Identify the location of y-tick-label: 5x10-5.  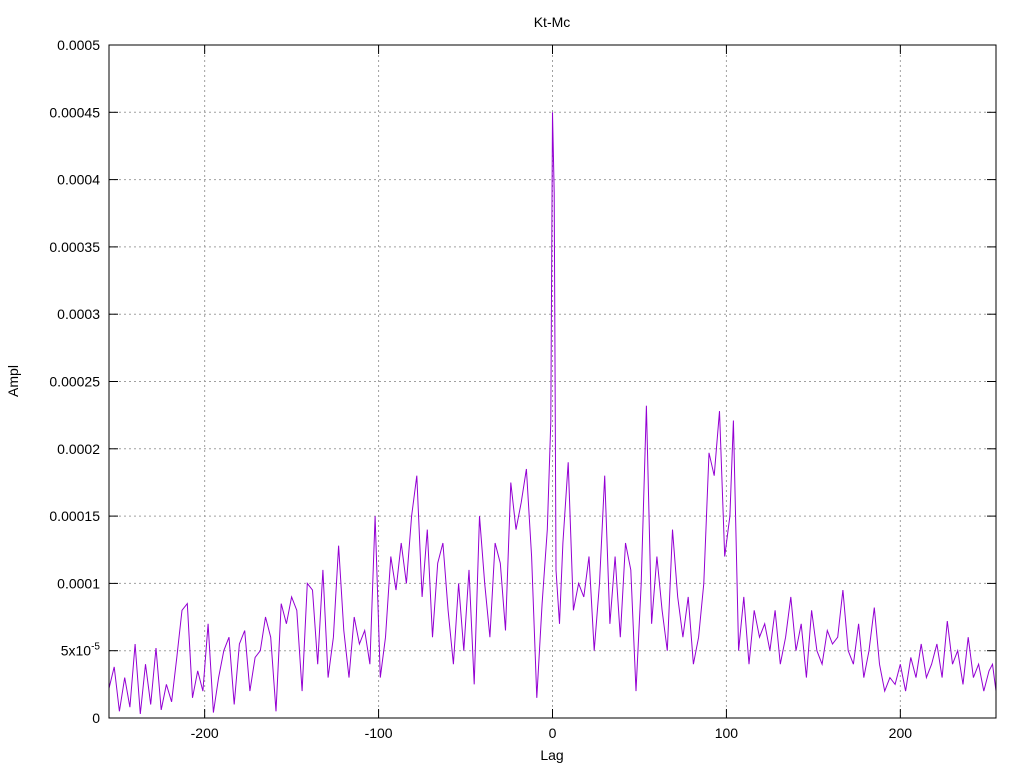
(81, 650).